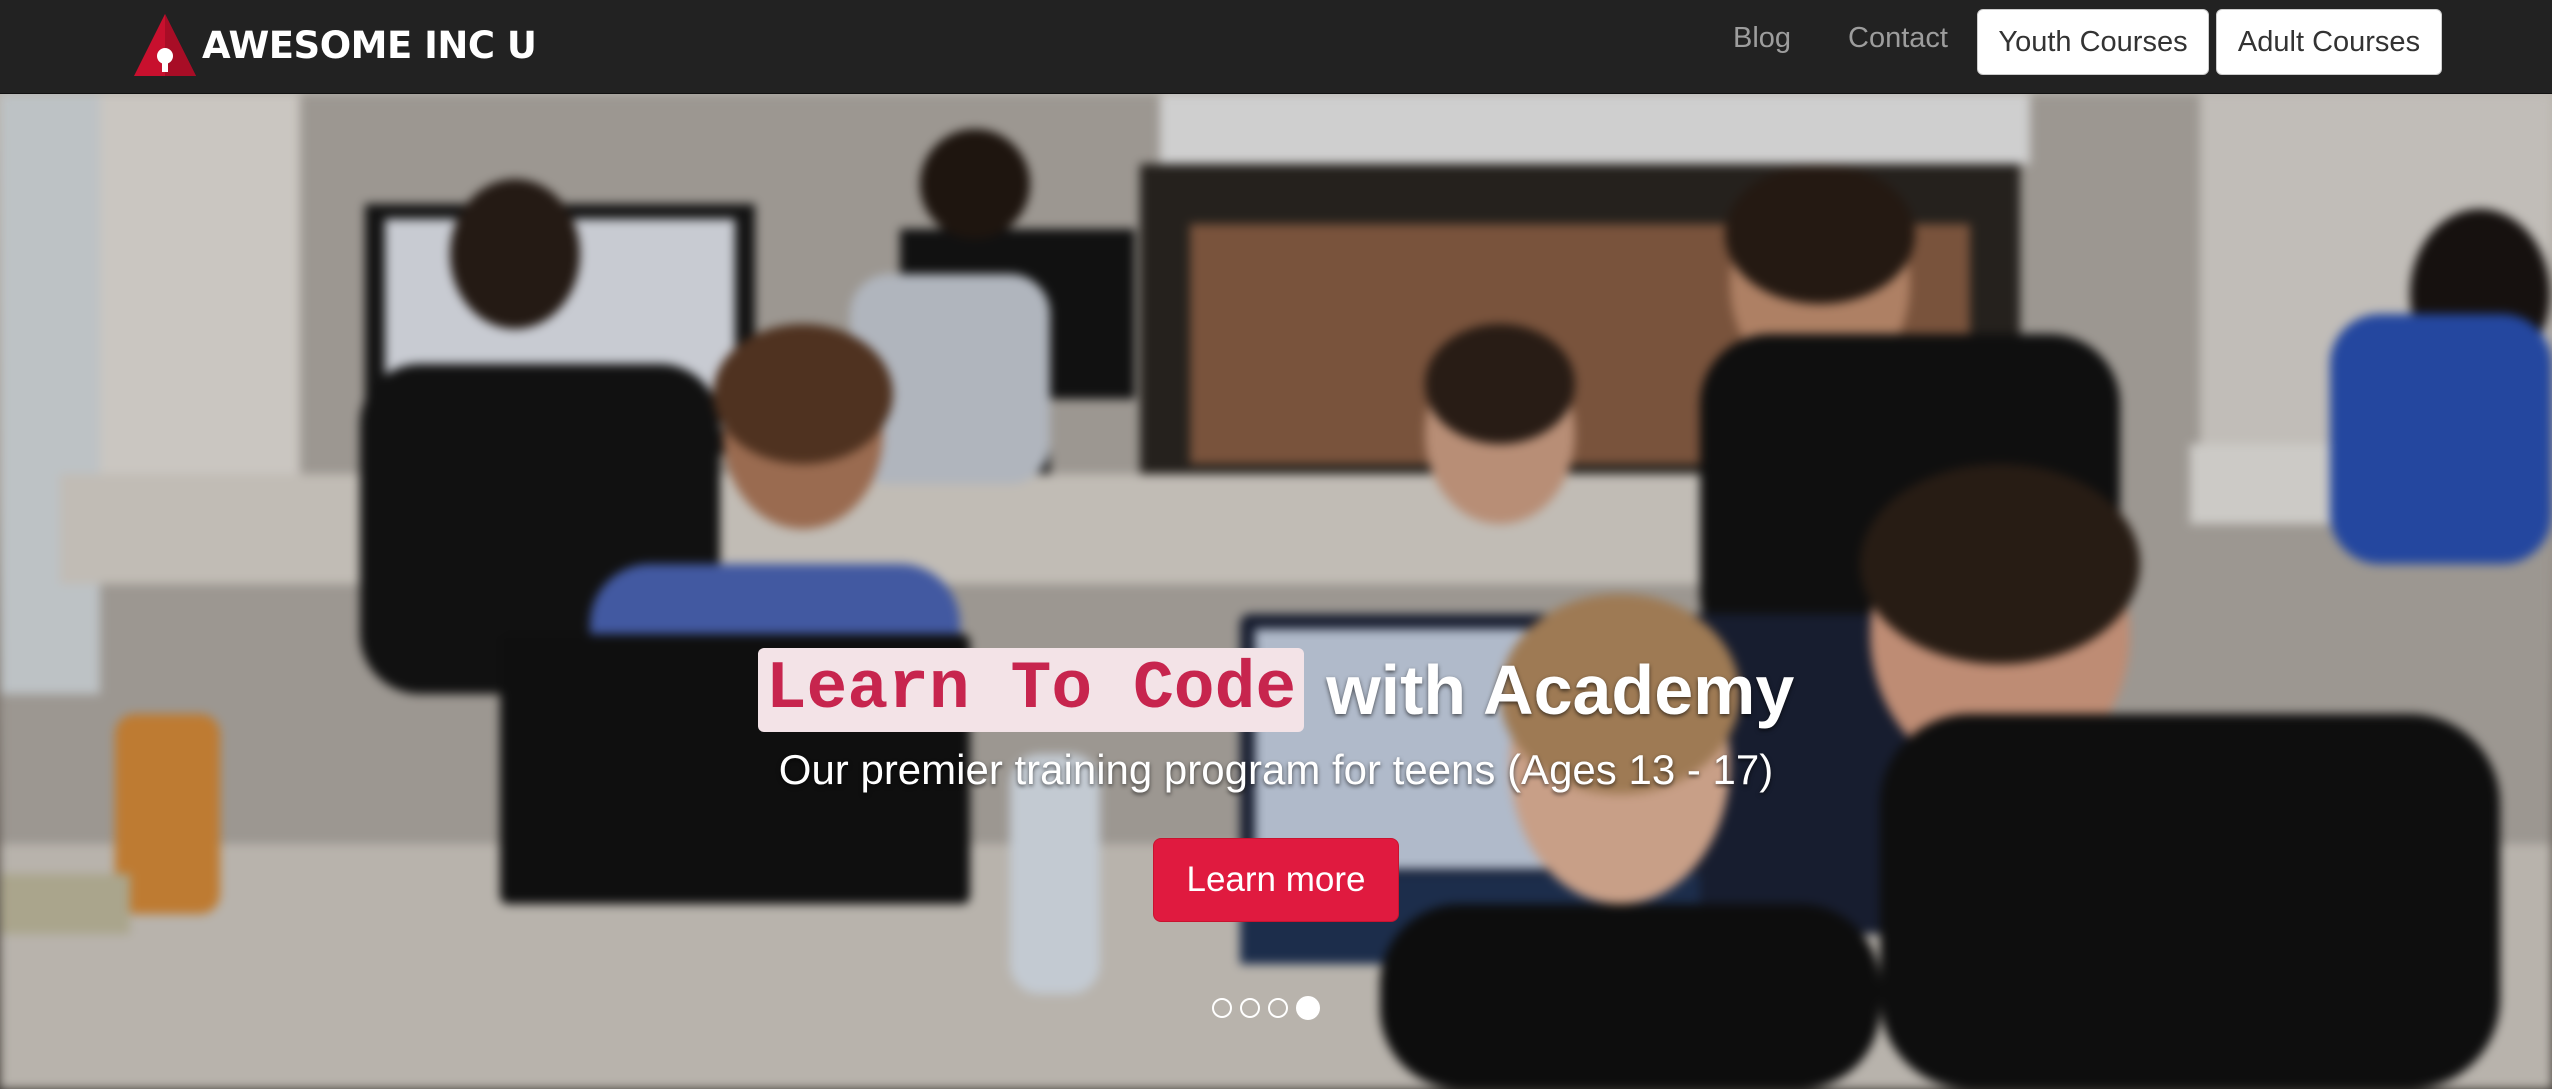 Image resolution: width=2552 pixels, height=1089 pixels. What do you see at coordinates (1762, 38) in the screenshot?
I see `nav-link-blog: Blog` at bounding box center [1762, 38].